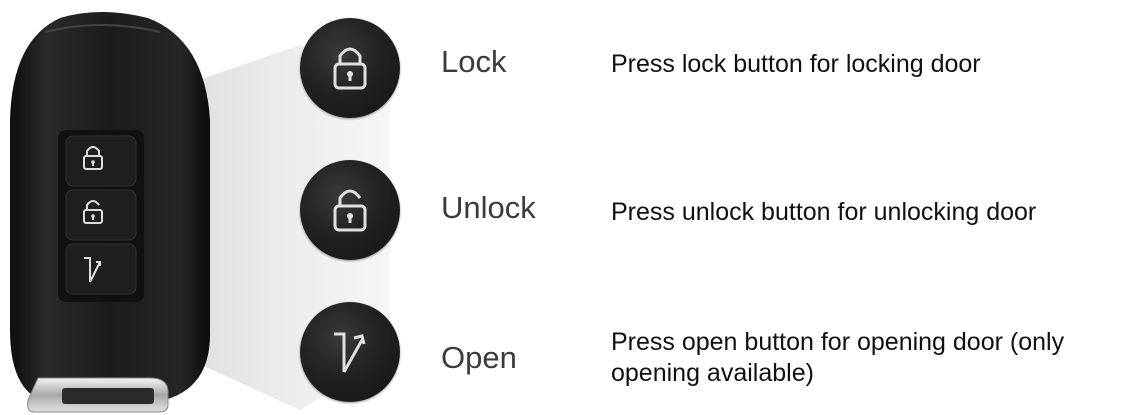 The image size is (1123, 415). I want to click on open-label: Open, so click(479, 357).